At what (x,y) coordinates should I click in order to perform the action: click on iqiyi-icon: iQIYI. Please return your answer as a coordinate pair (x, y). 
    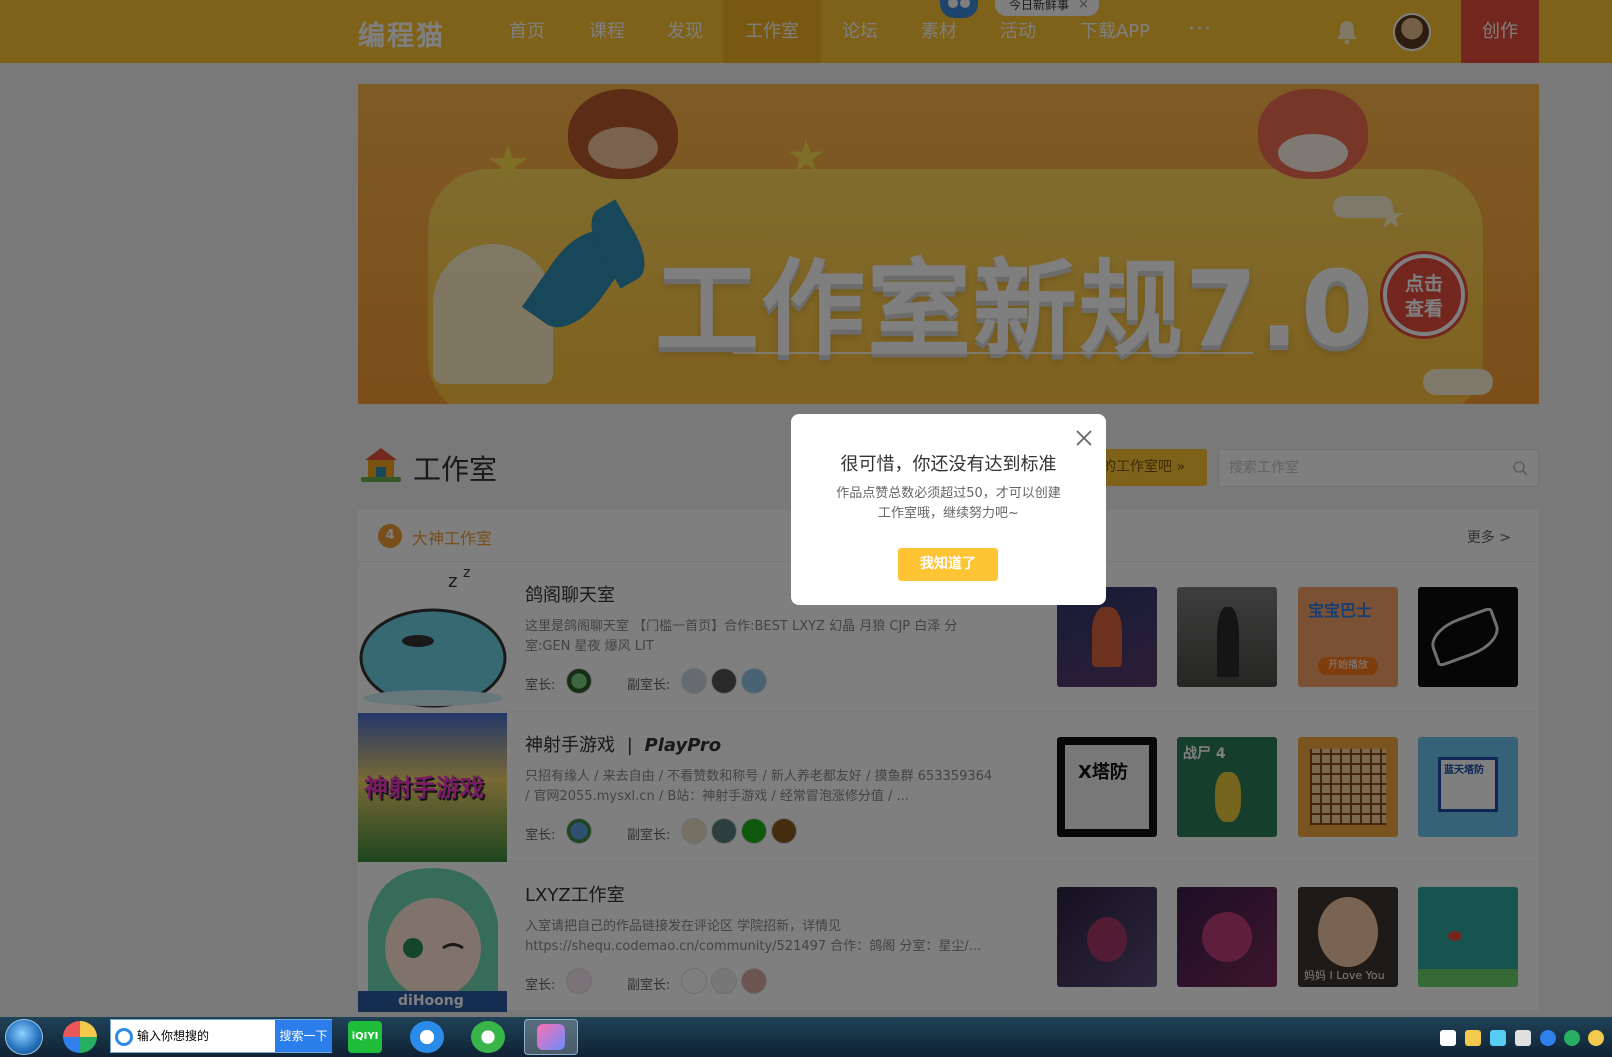
    Looking at the image, I should click on (365, 1037).